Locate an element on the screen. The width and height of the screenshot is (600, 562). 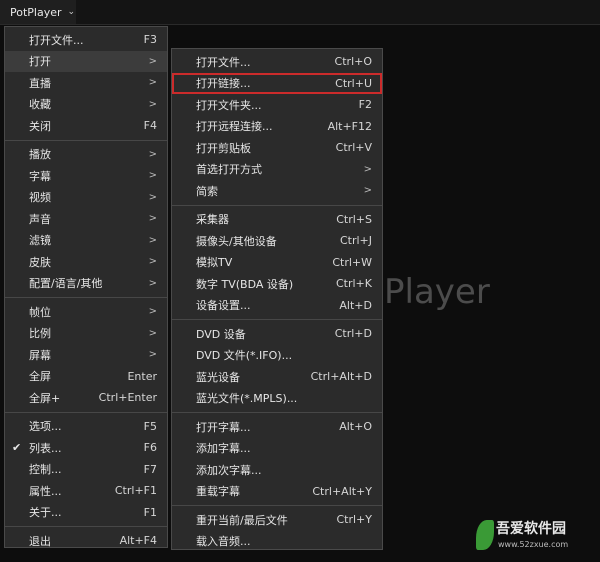
menu-item-label: 简索 is located at coordinates (207, 191).